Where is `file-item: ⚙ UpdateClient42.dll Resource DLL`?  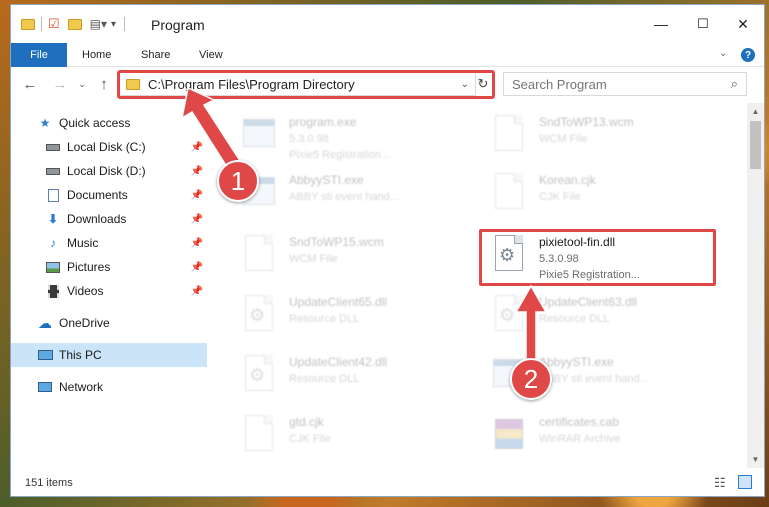
file-item: ⚙ UpdateClient42.dll Resource DLL is located at coordinates (366, 379).